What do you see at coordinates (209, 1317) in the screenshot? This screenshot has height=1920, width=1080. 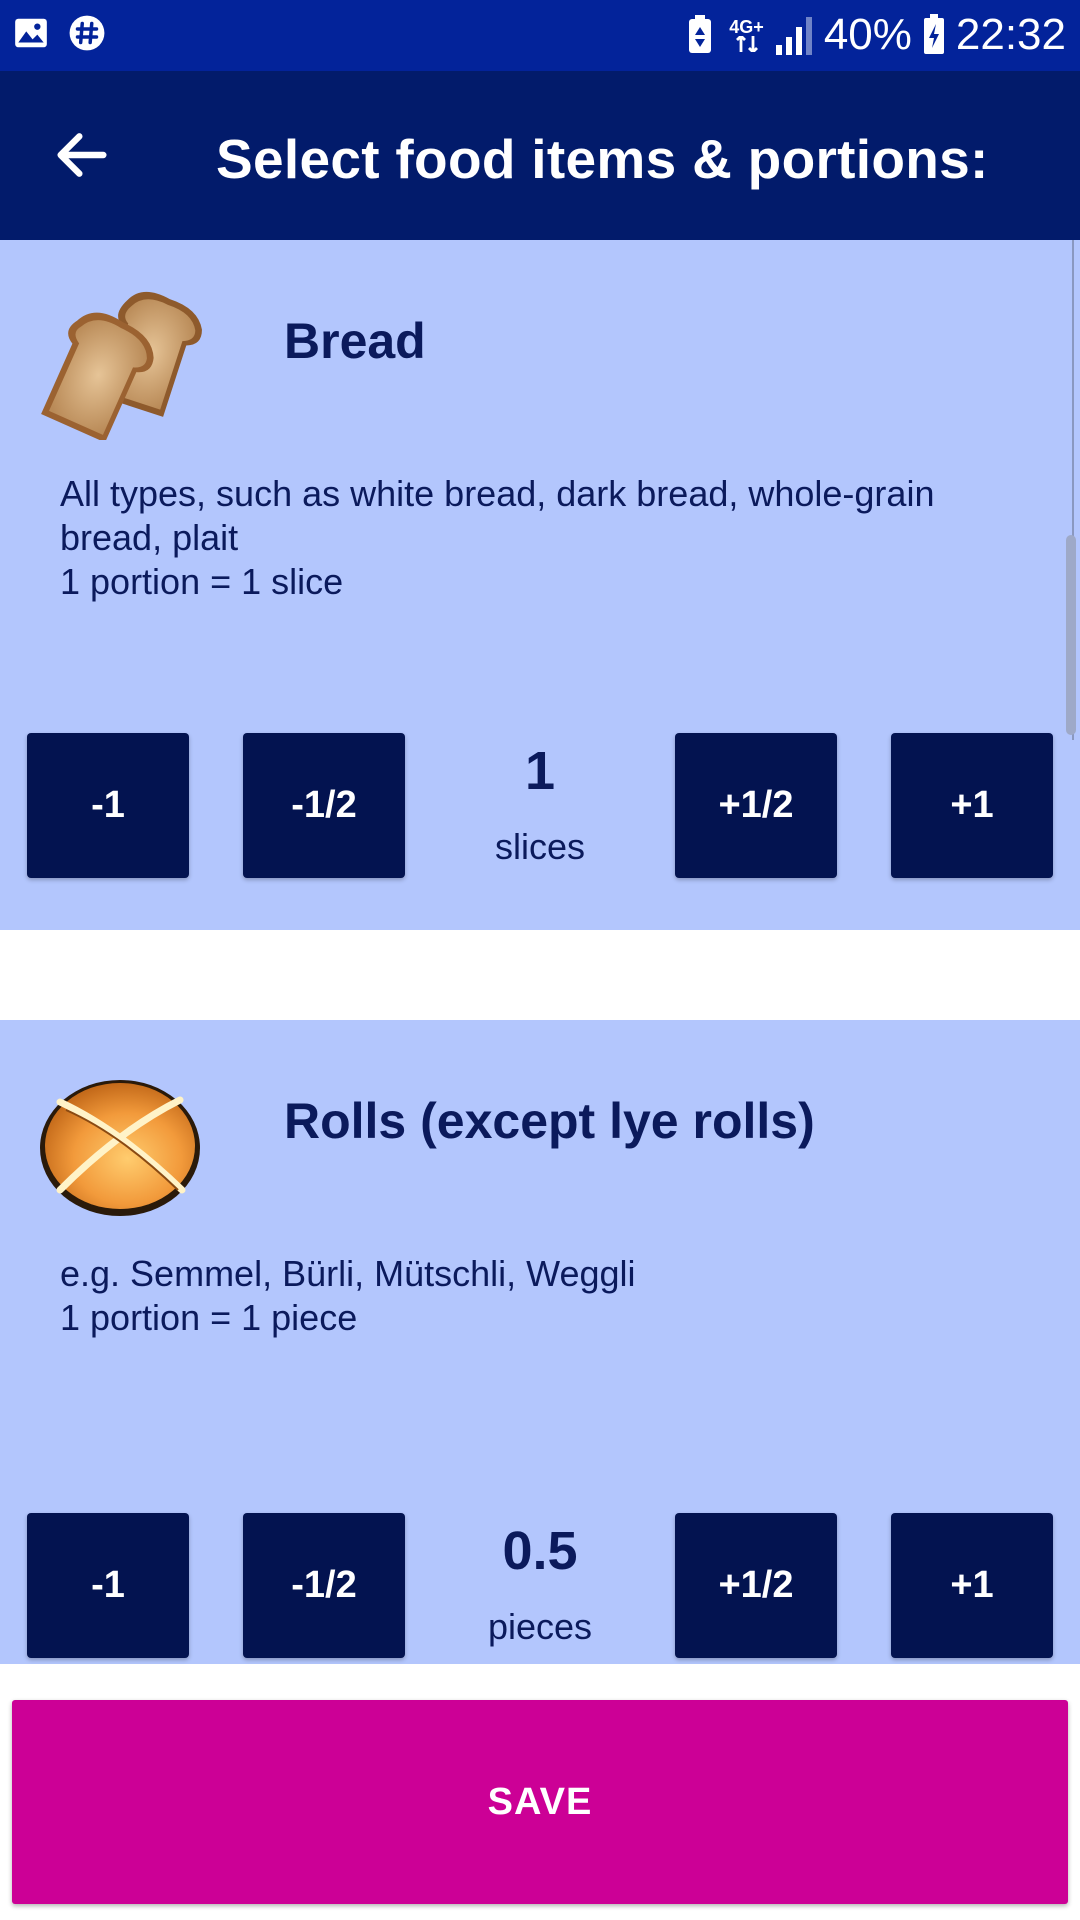 I see `portion-info: 1 portion = 1 piece` at bounding box center [209, 1317].